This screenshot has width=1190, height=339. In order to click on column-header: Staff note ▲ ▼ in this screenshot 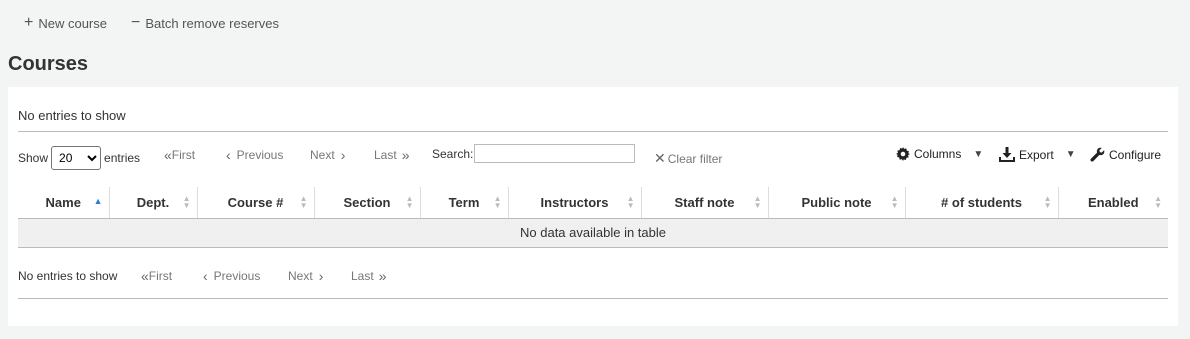, I will do `click(705, 203)`.